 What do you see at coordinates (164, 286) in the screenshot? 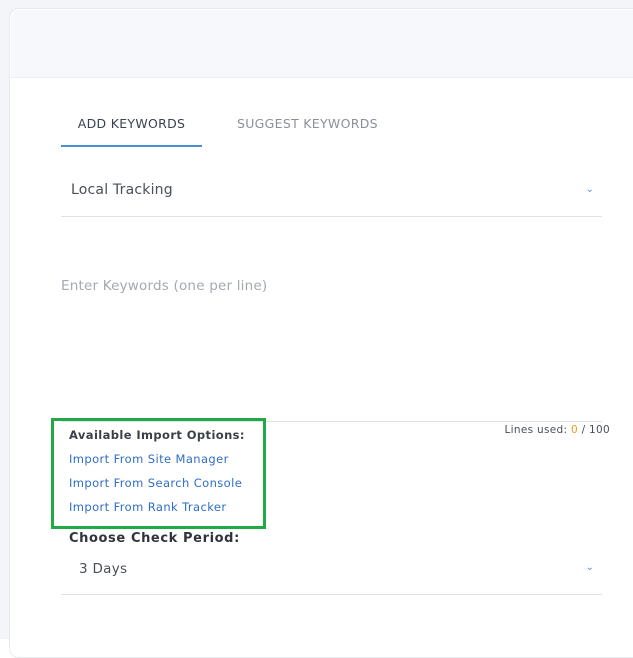
I see `keywords-placeholder: Enter Keywords (one per line)` at bounding box center [164, 286].